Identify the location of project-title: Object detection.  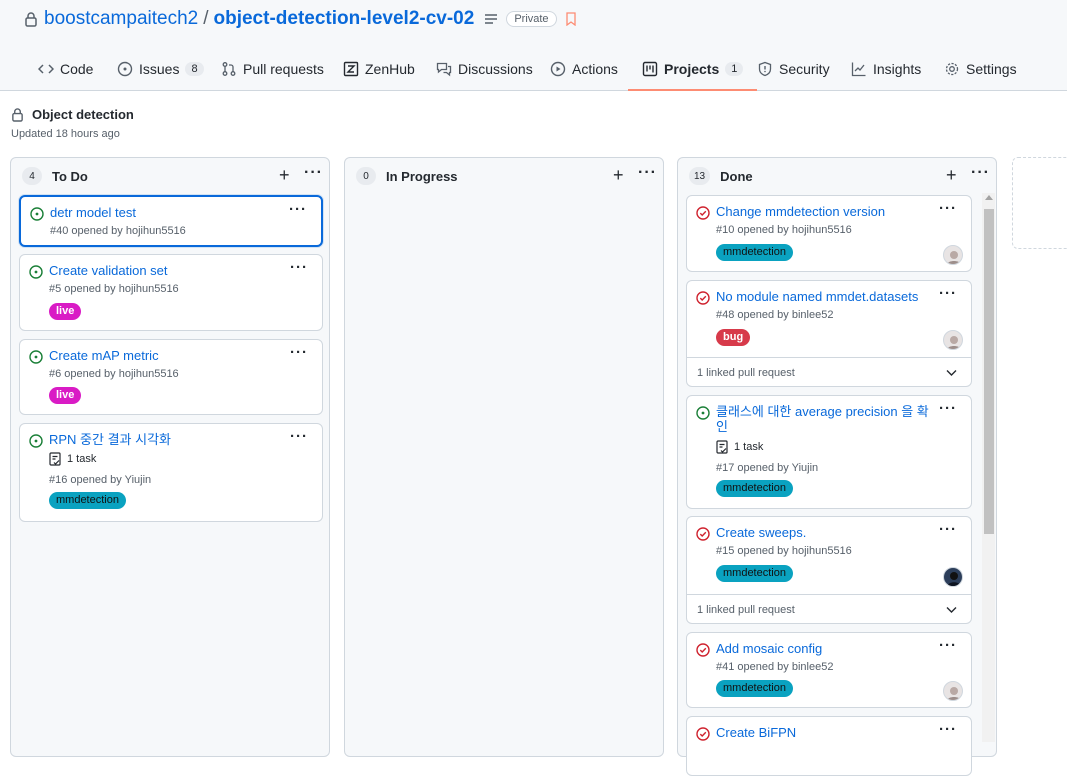
(83, 114).